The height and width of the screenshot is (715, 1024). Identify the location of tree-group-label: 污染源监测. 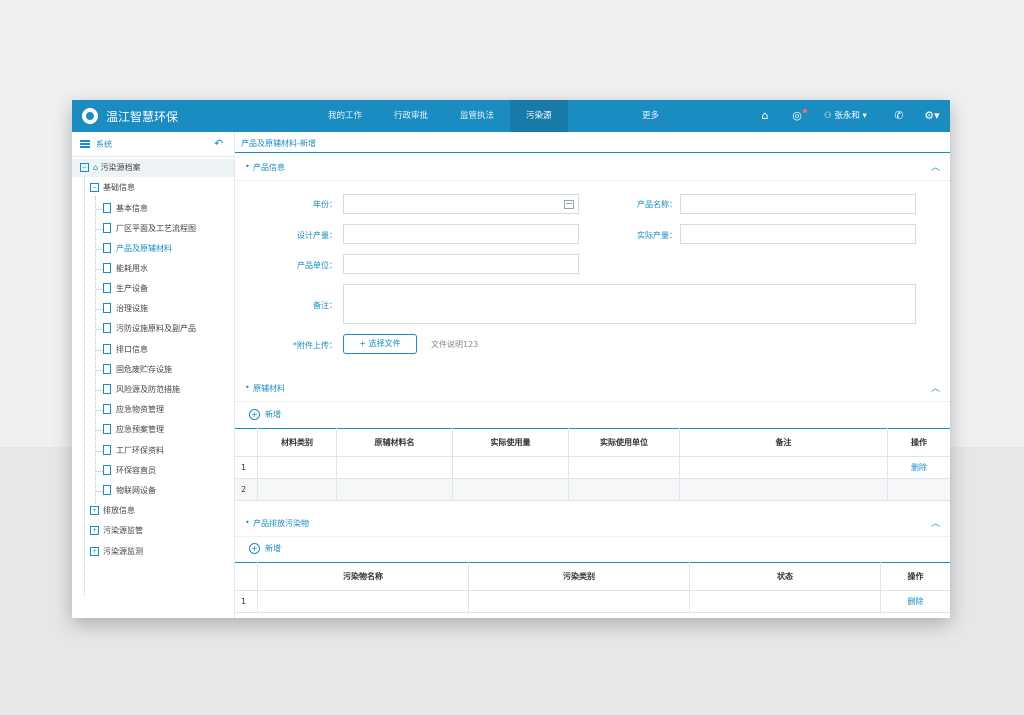
(123, 551).